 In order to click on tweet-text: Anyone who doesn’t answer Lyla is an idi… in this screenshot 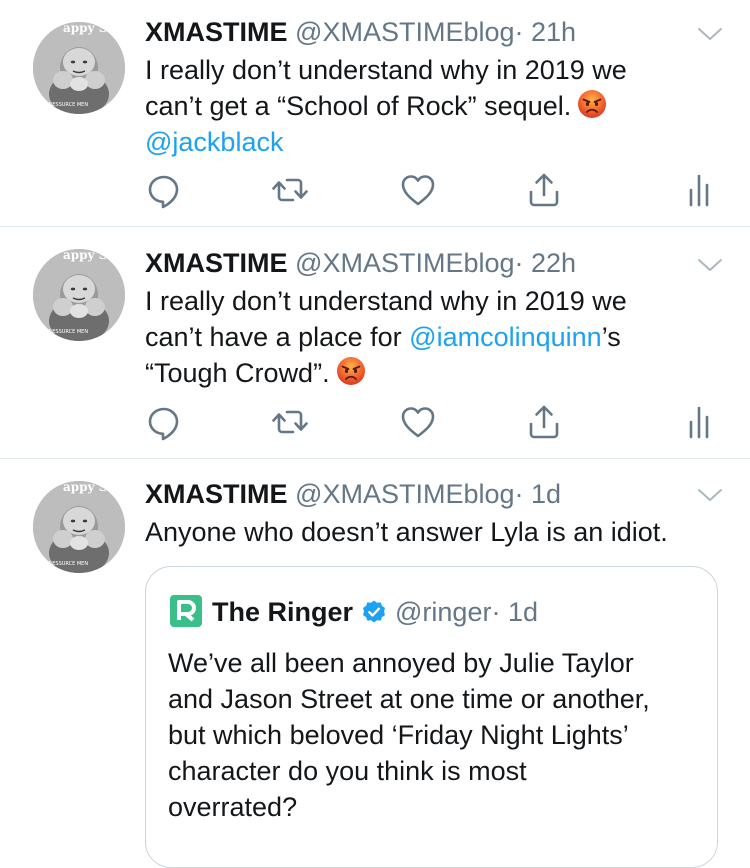, I will do `click(406, 532)`.